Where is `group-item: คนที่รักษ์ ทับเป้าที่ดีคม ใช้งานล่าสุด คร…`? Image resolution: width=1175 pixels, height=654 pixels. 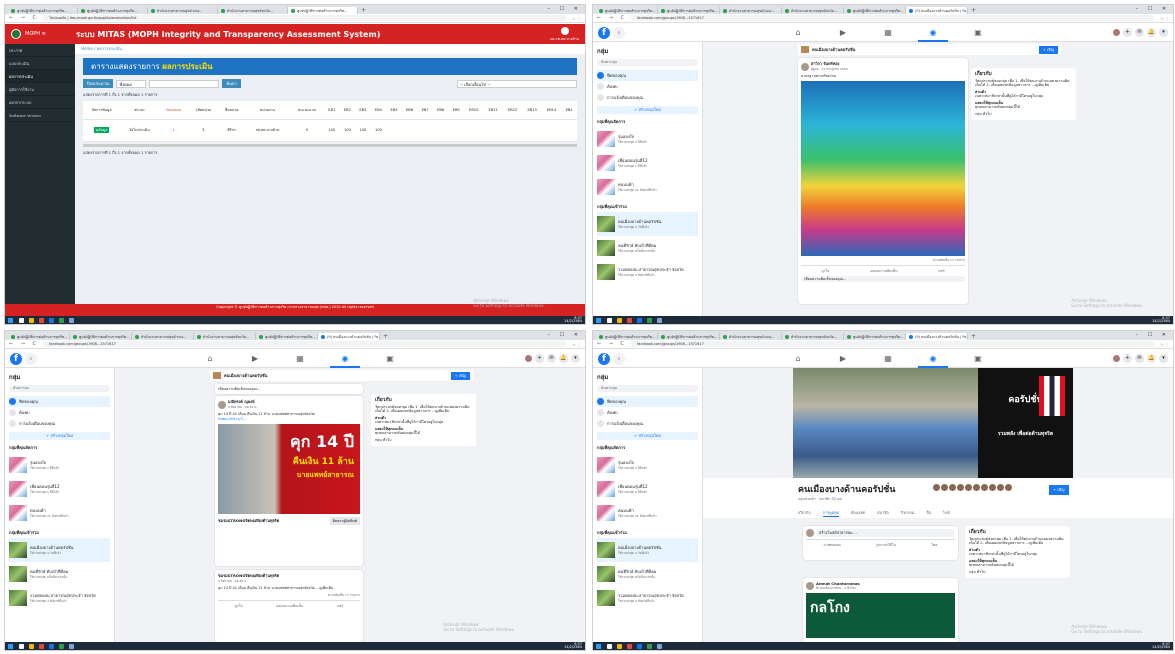
group-item: คนที่รักษ์ ทับเป้าที่ดีคม ใช้งานล่าสุด คร… is located at coordinates (647, 248).